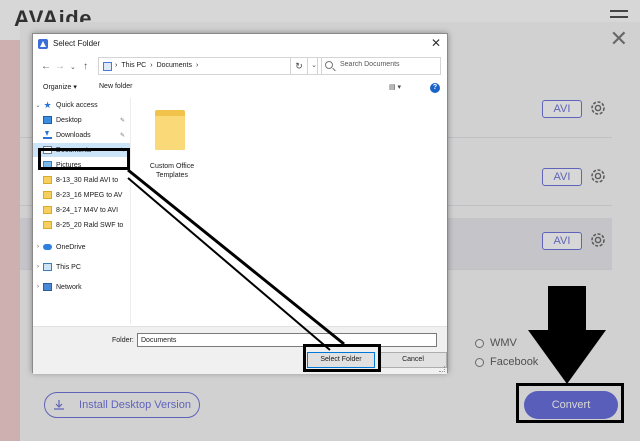 Image resolution: width=640 pixels, height=441 pixels. I want to click on annotation-box-documents, so click(84, 159).